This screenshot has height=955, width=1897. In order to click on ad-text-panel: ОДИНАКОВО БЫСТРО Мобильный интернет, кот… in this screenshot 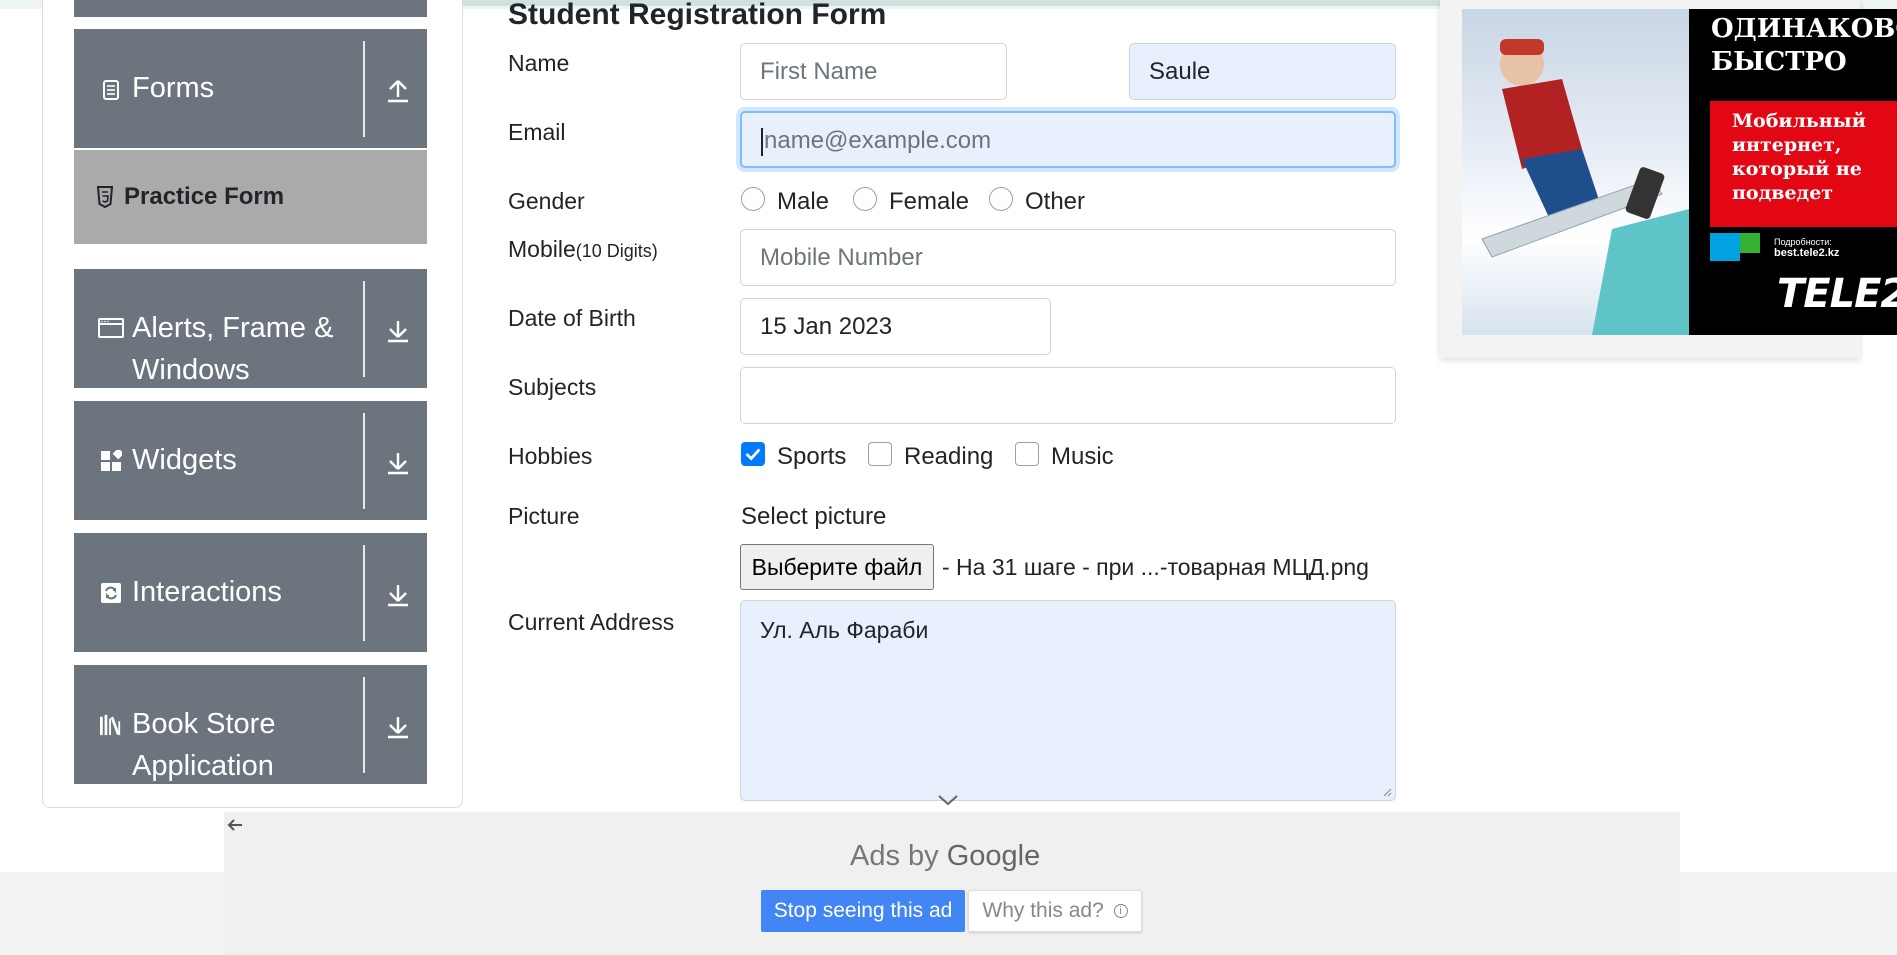, I will do `click(1793, 172)`.